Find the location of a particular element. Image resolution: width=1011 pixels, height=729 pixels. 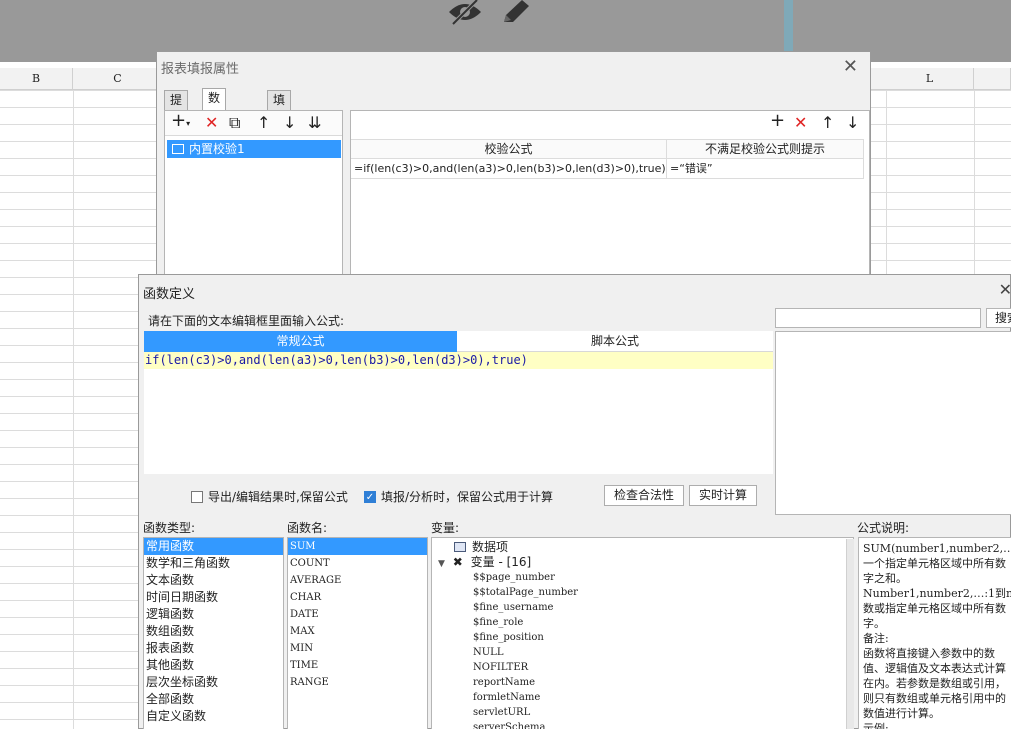

column-header-b: B is located at coordinates (36, 79).